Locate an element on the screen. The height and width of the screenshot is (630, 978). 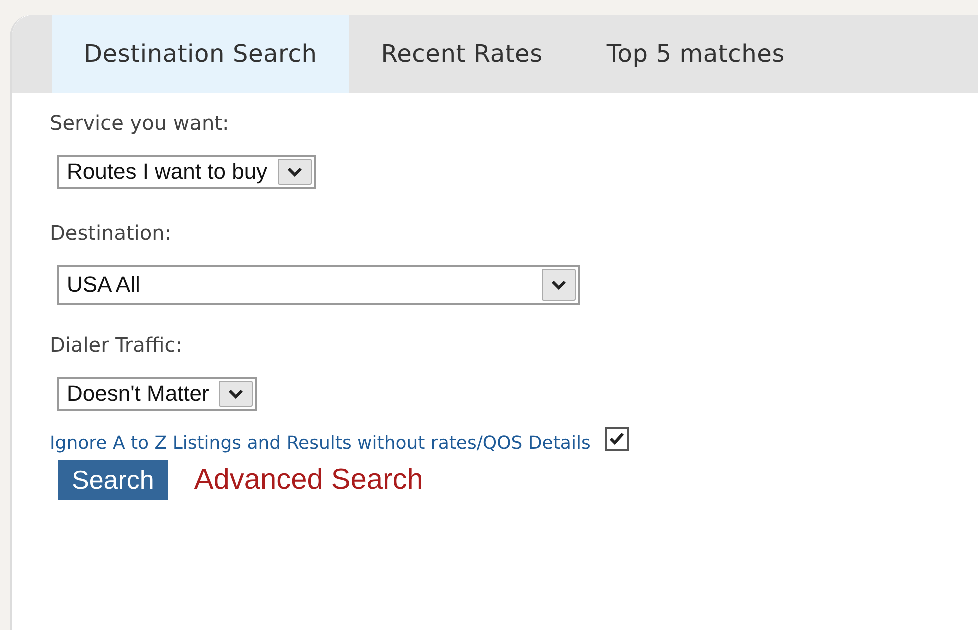
checkmark-icon is located at coordinates (616, 439).